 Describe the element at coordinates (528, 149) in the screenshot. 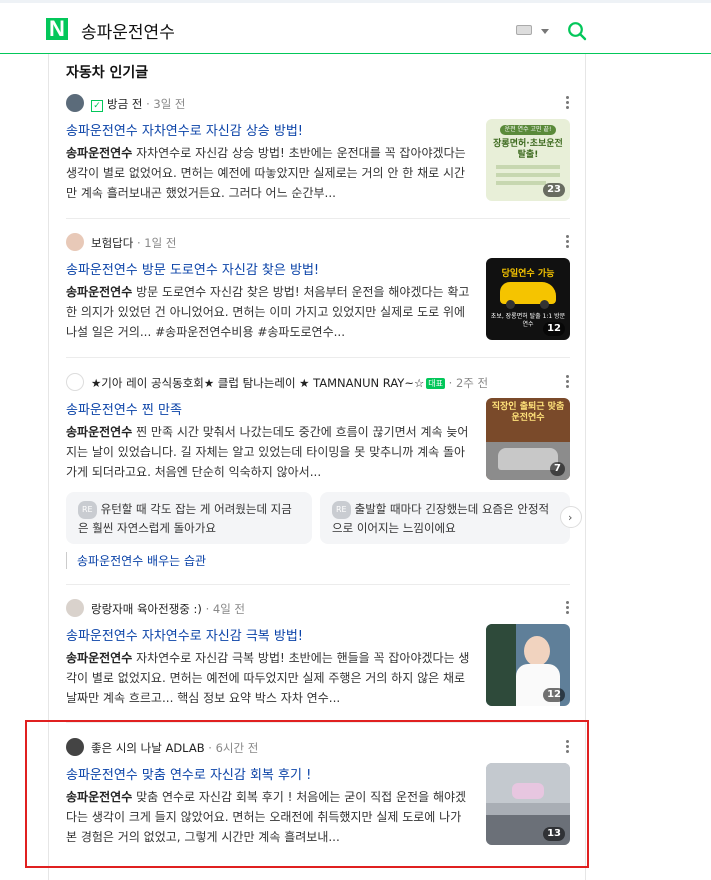

I see `thumbnail-headline: 장롱면허·초보운전 탈출!` at that location.